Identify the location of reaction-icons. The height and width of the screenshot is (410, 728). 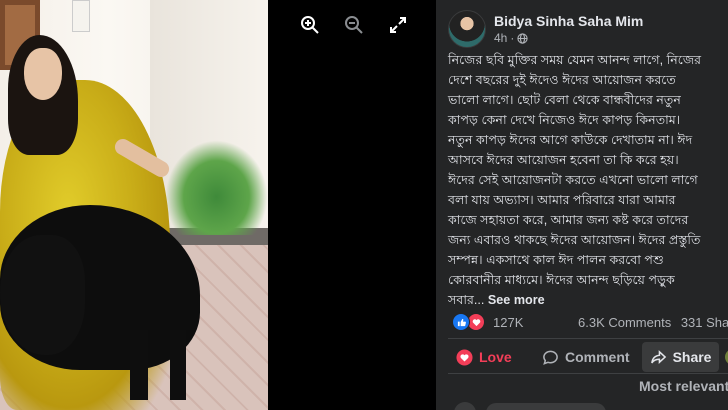
(468, 322).